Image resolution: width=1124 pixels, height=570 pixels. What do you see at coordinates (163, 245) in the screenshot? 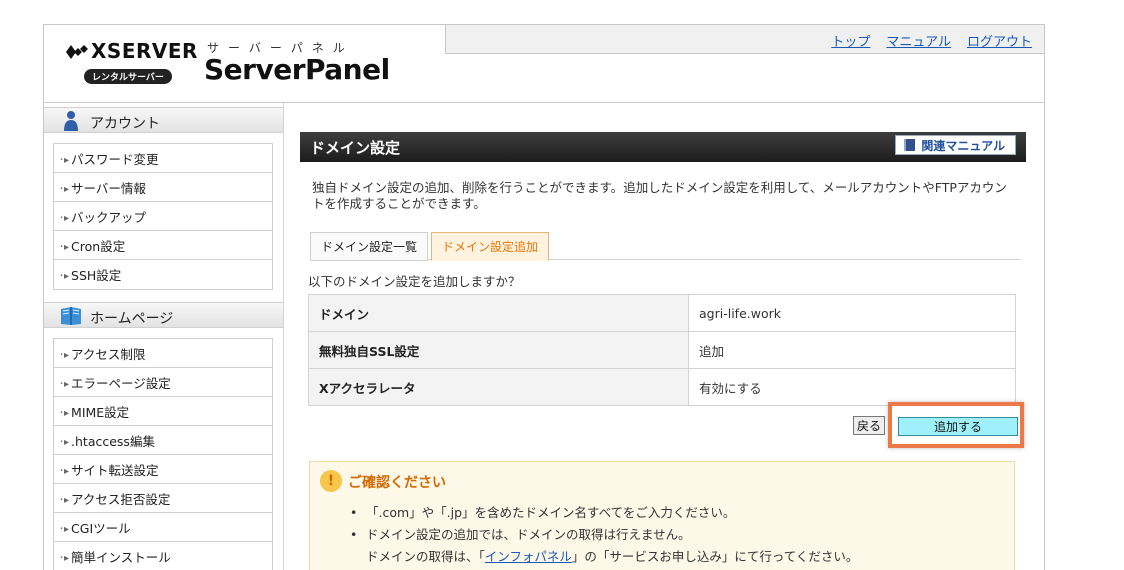
I see `sidebar-item-cron: ･▸ Cron設定` at bounding box center [163, 245].